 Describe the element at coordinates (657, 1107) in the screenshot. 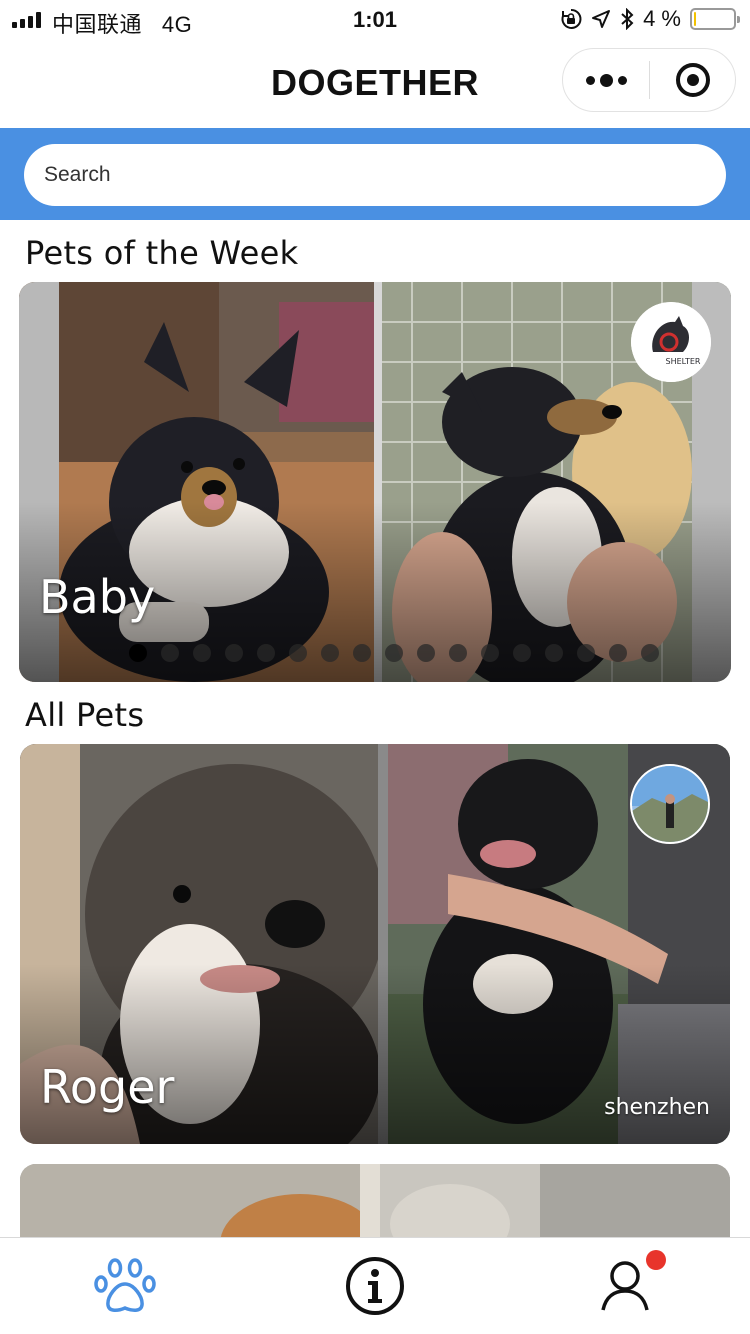

I see `pet-location: shenzhen` at that location.